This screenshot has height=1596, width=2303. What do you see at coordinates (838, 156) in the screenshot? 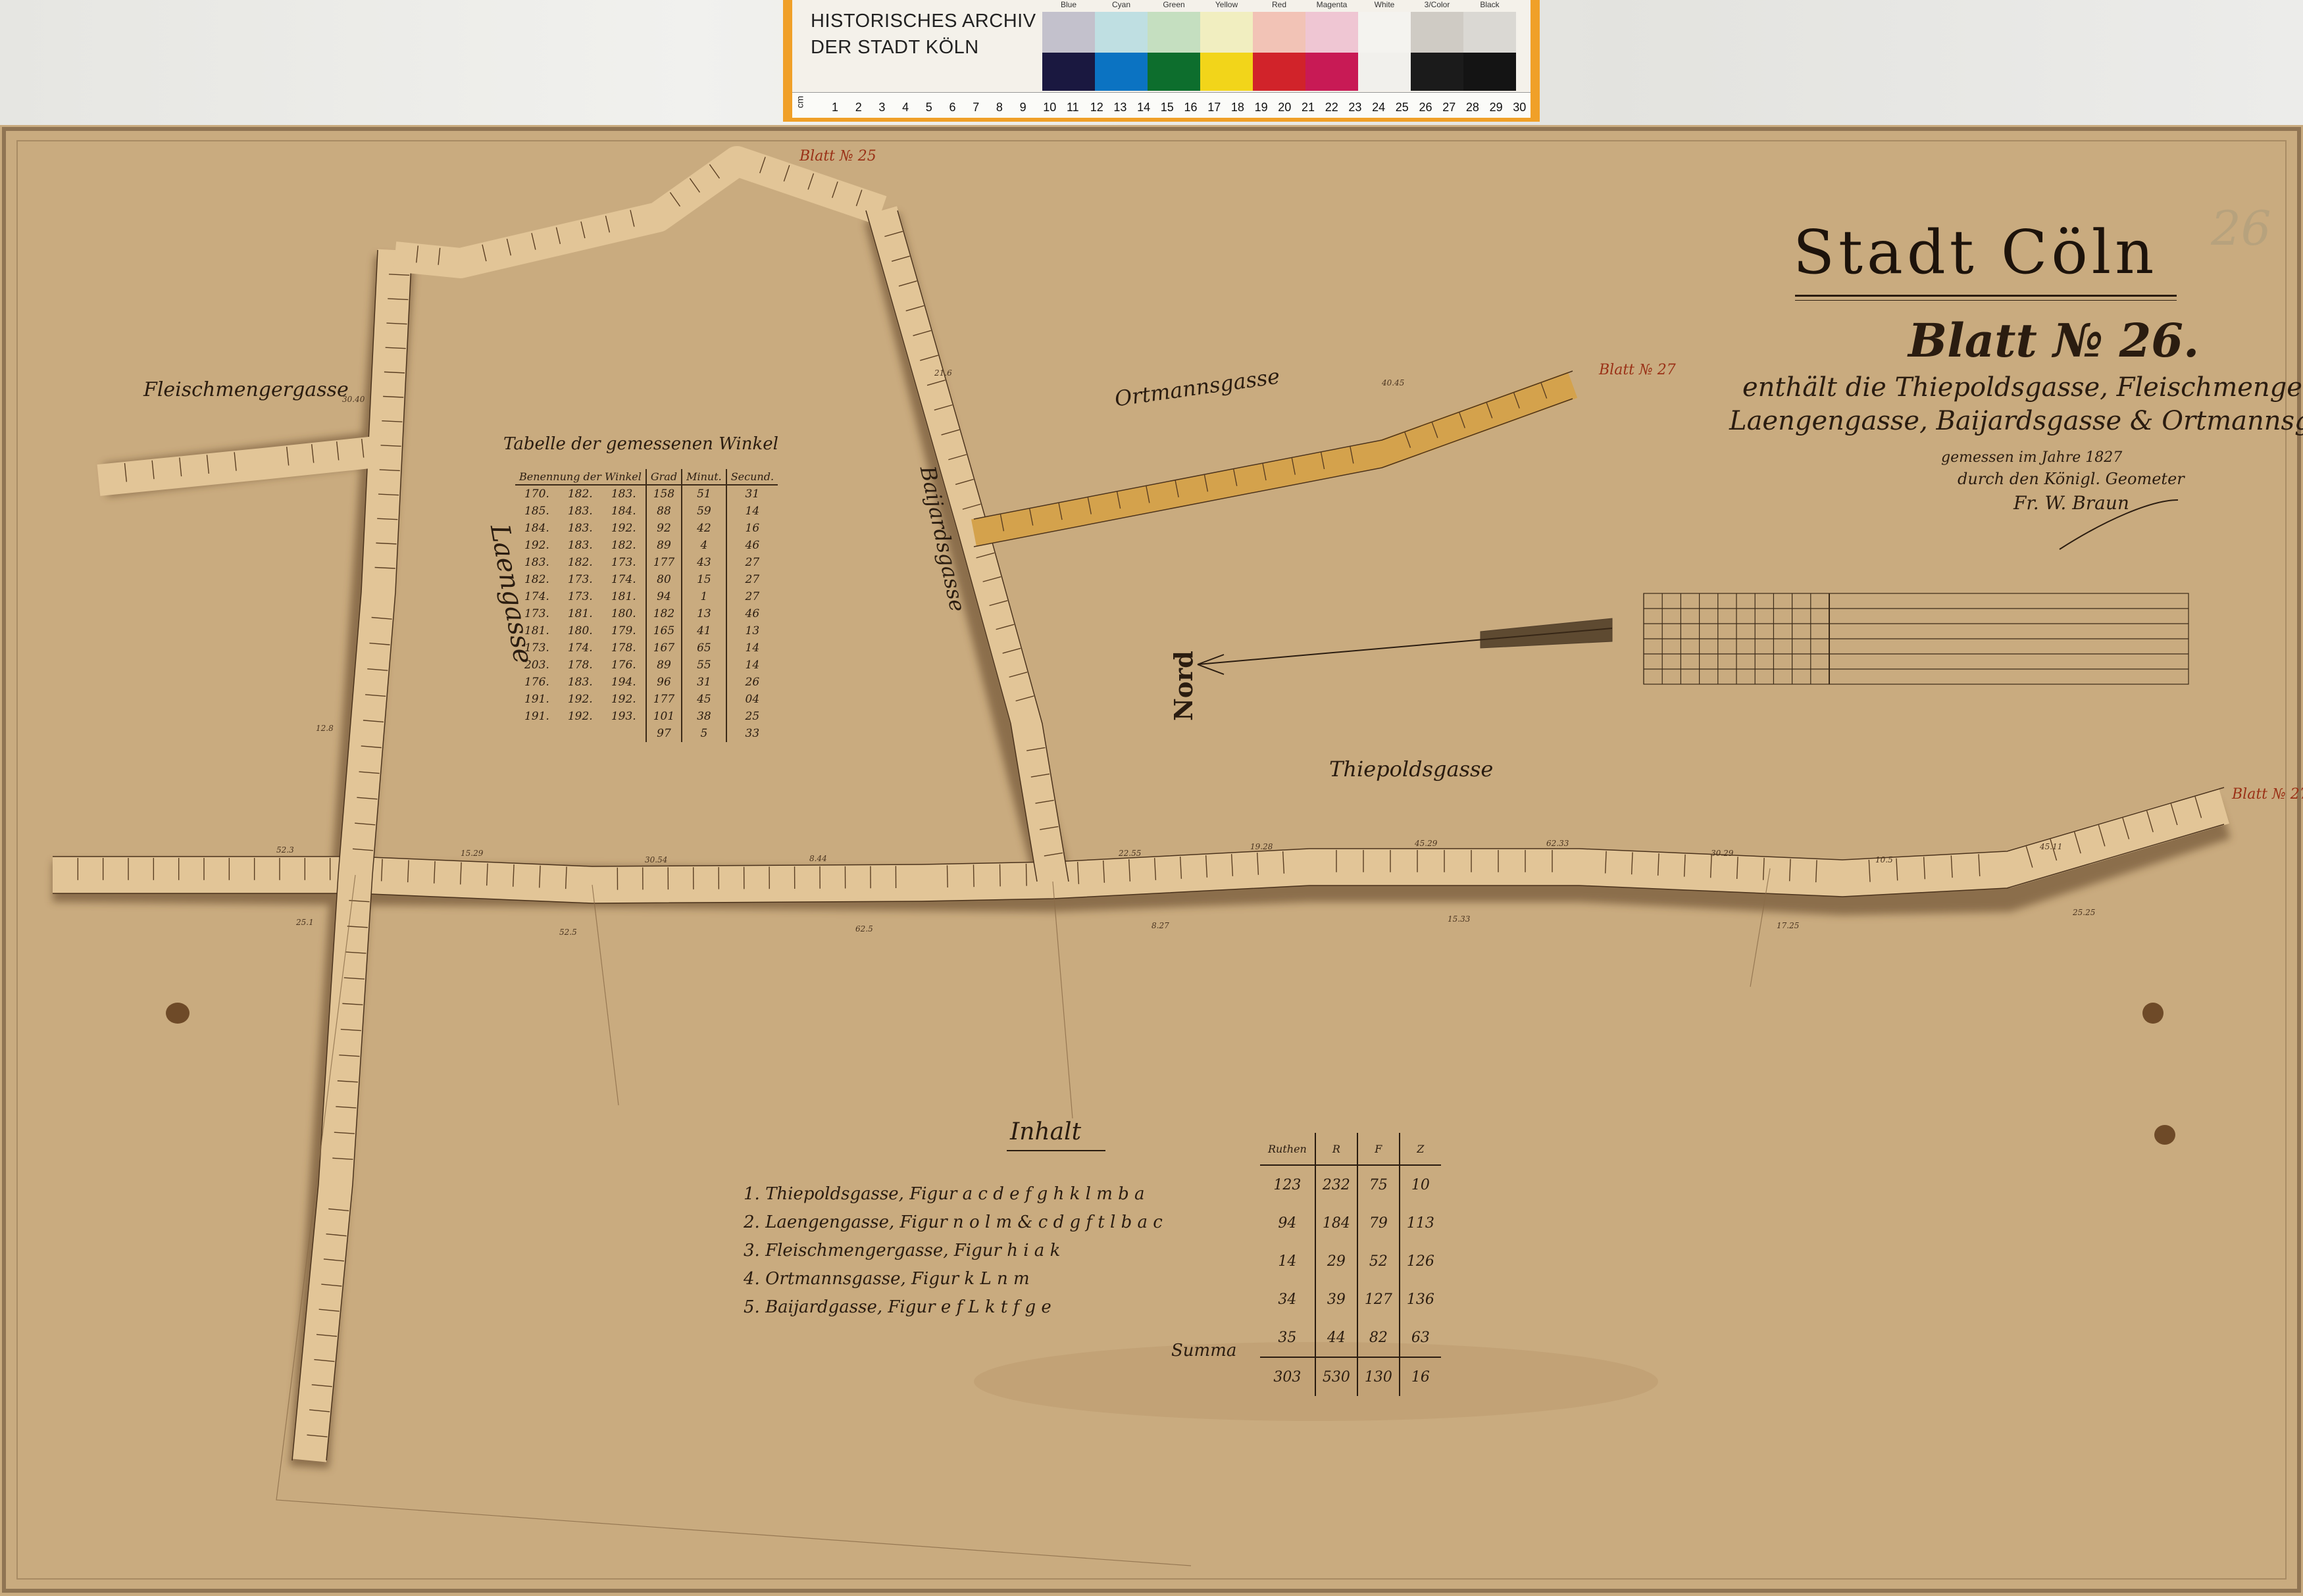
I see `adjacent-sheet-ref-north: Blatt № 25` at bounding box center [838, 156].